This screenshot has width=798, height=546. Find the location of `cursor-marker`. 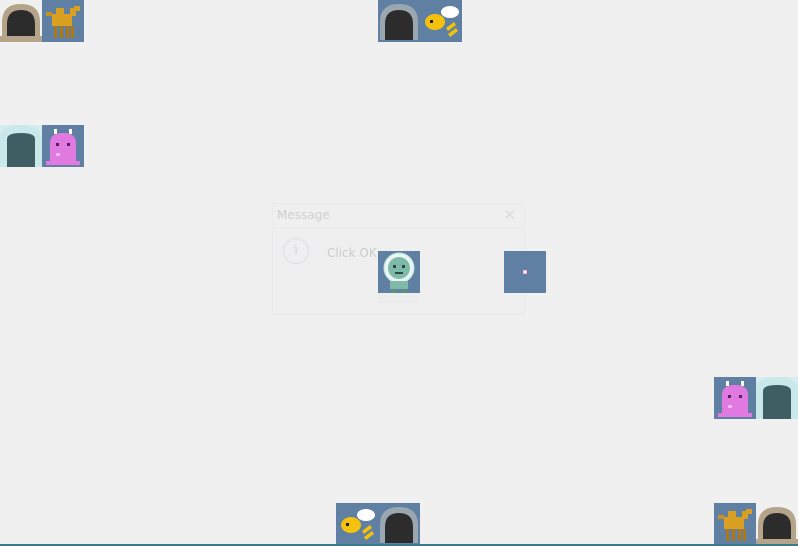

cursor-marker is located at coordinates (525, 272).